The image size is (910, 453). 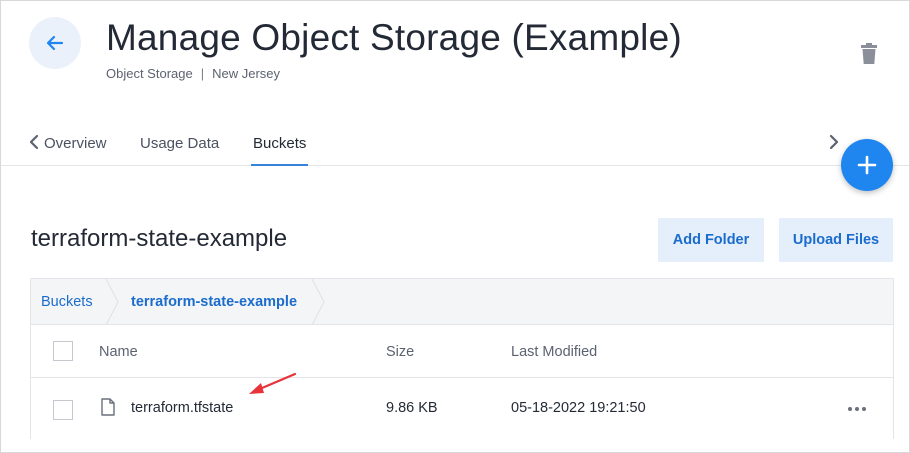 What do you see at coordinates (118, 352) in the screenshot?
I see `column-name: Name` at bounding box center [118, 352].